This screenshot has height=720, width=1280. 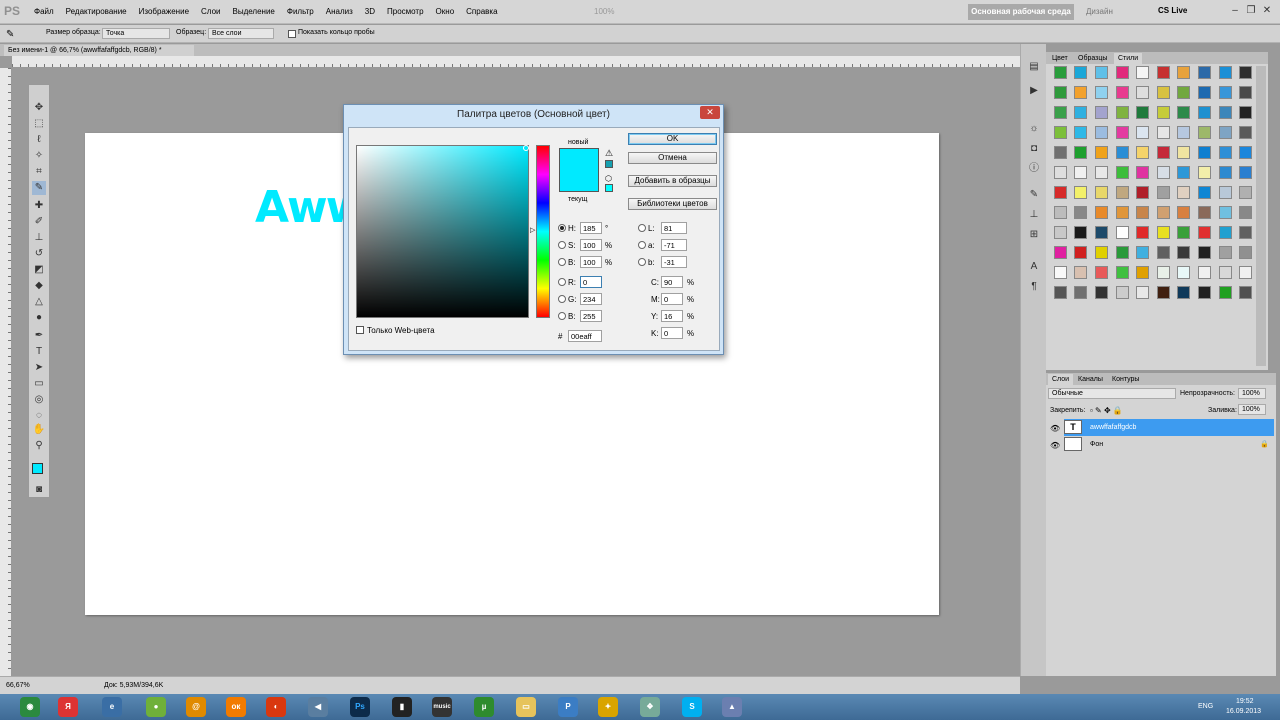 I want to click on adjustments-panel-icon: ☼, so click(x=1034, y=129).